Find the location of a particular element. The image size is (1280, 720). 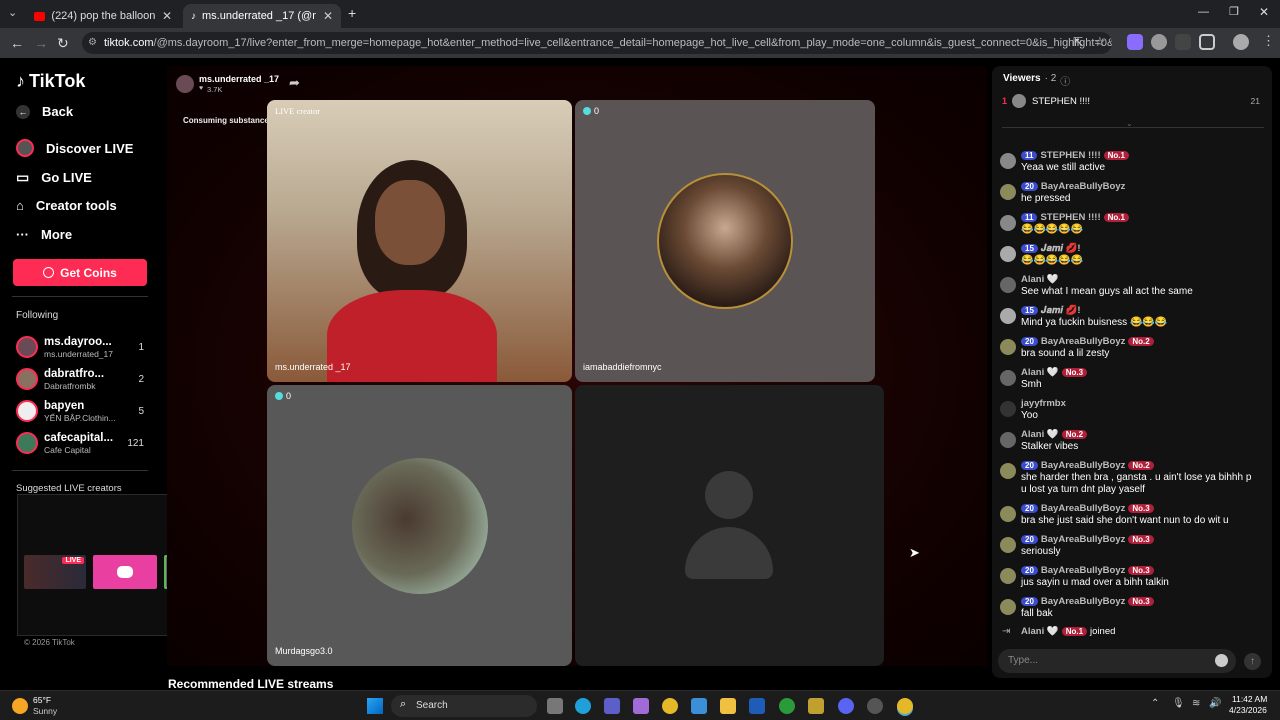

file-explorer-icon is located at coordinates (728, 706).